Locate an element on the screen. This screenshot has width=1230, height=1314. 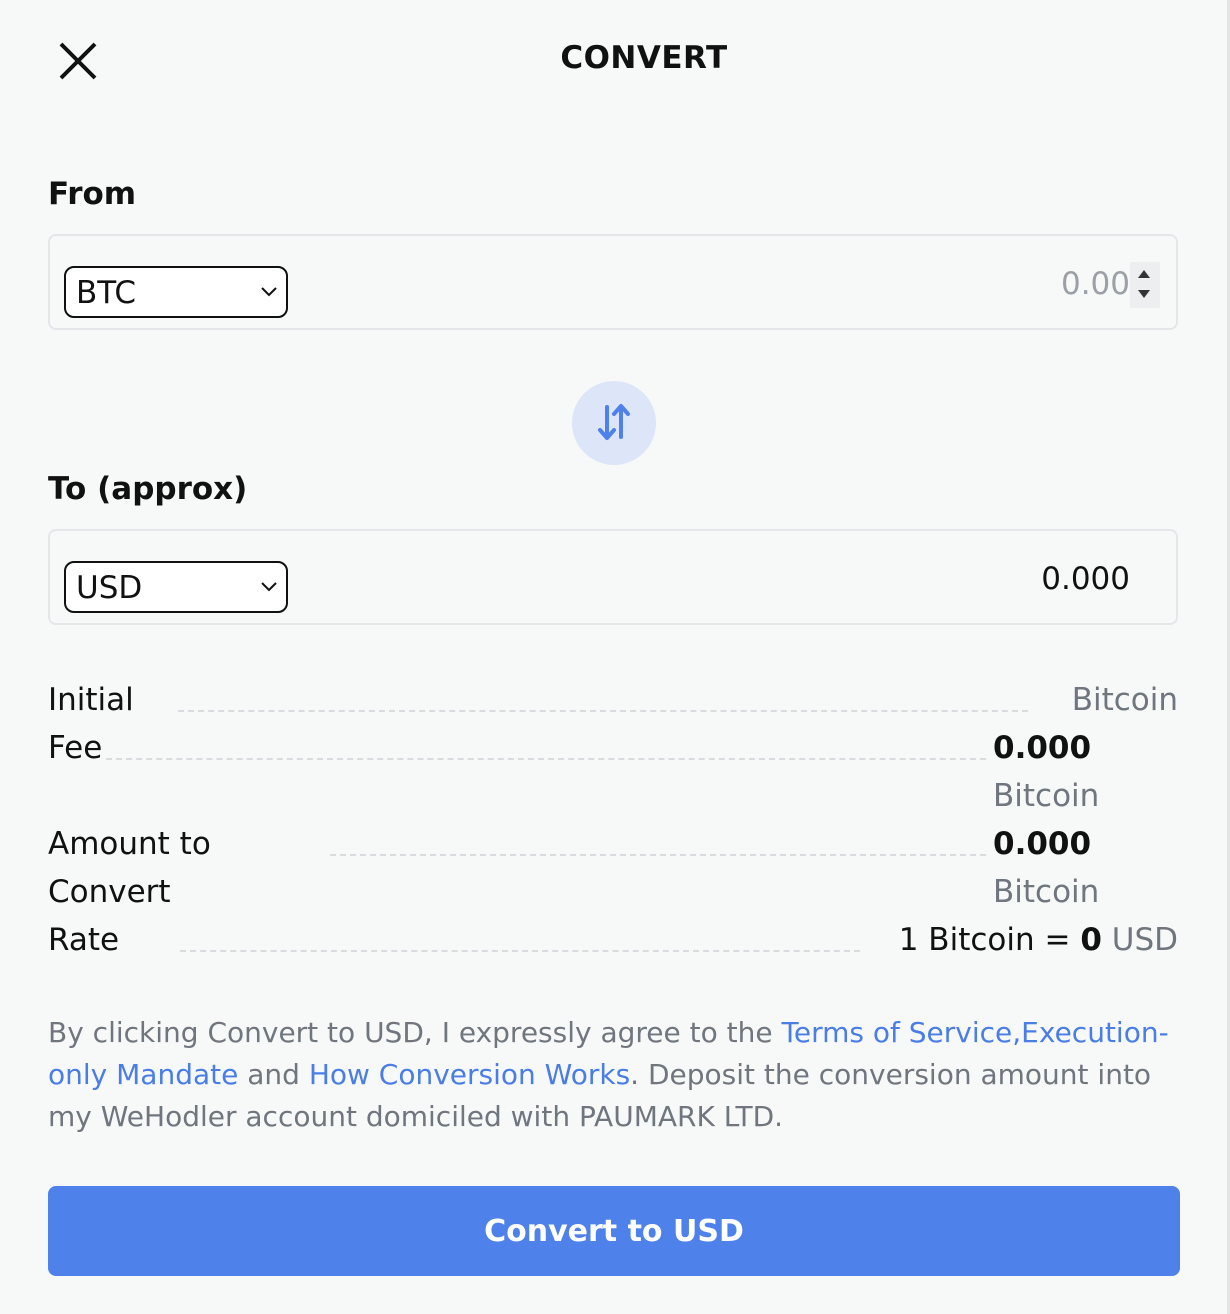
fee-value: 0.000 is located at coordinates (1042, 748).